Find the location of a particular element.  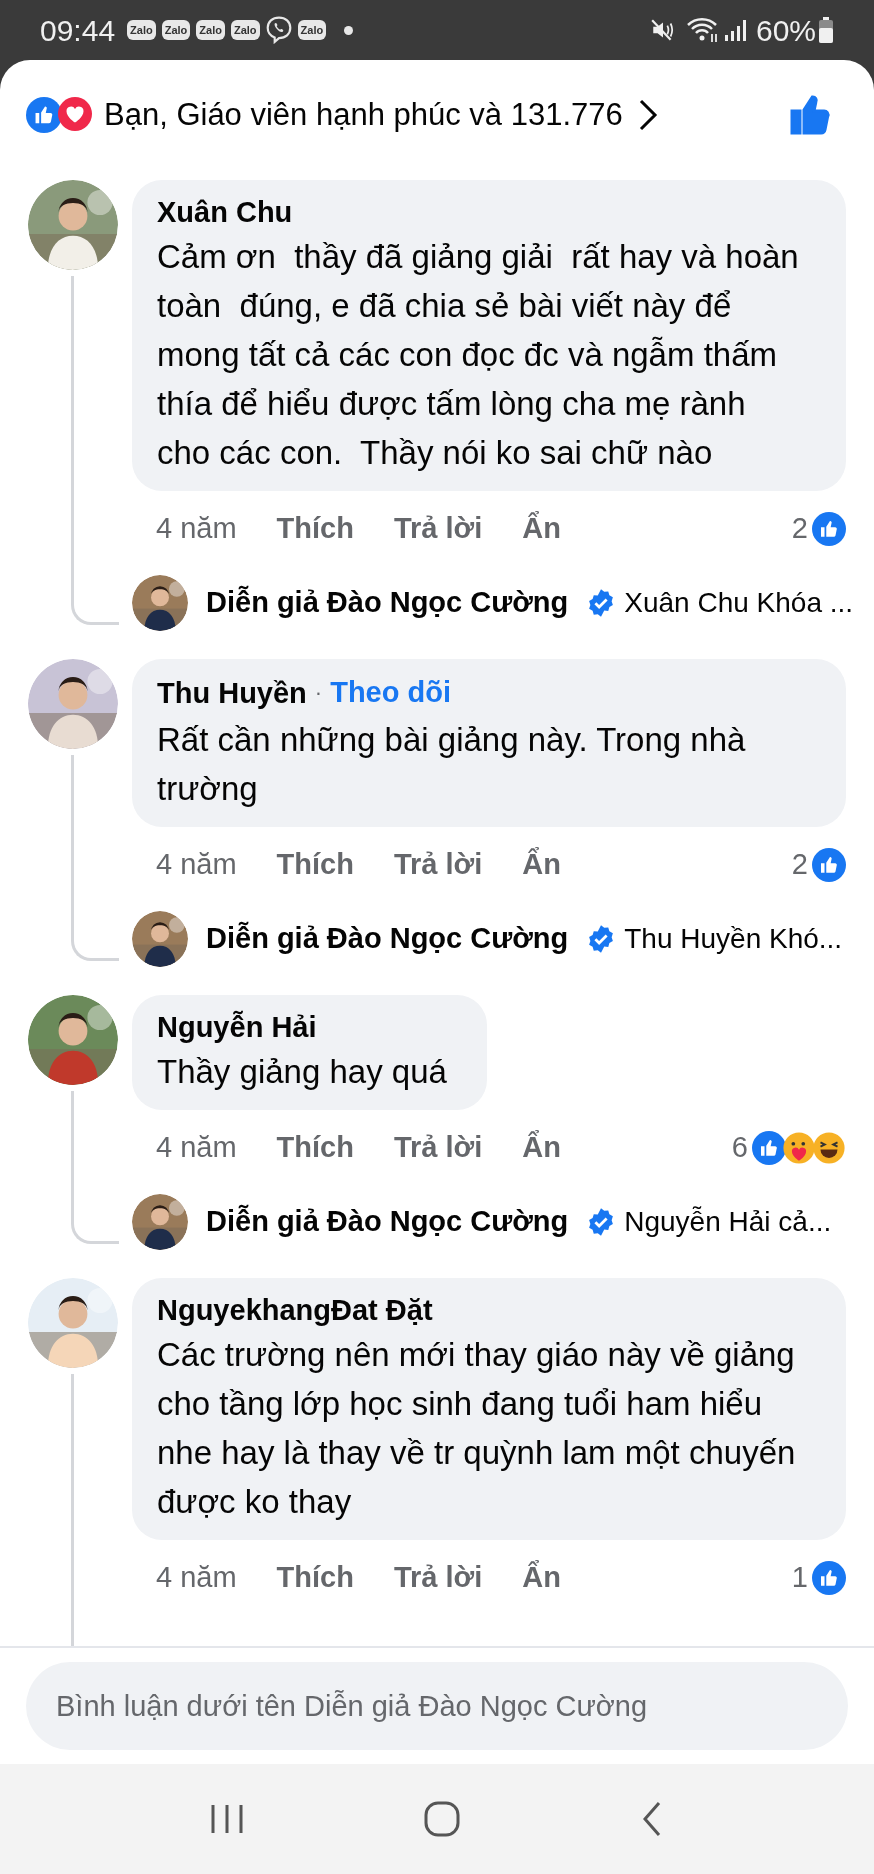

commenter-name: Thu Huyền is located at coordinates (232, 692).